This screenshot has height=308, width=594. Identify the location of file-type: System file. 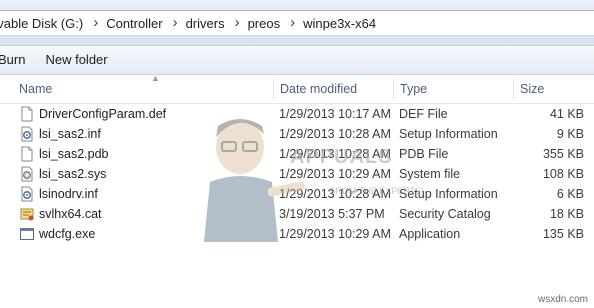
(430, 174).